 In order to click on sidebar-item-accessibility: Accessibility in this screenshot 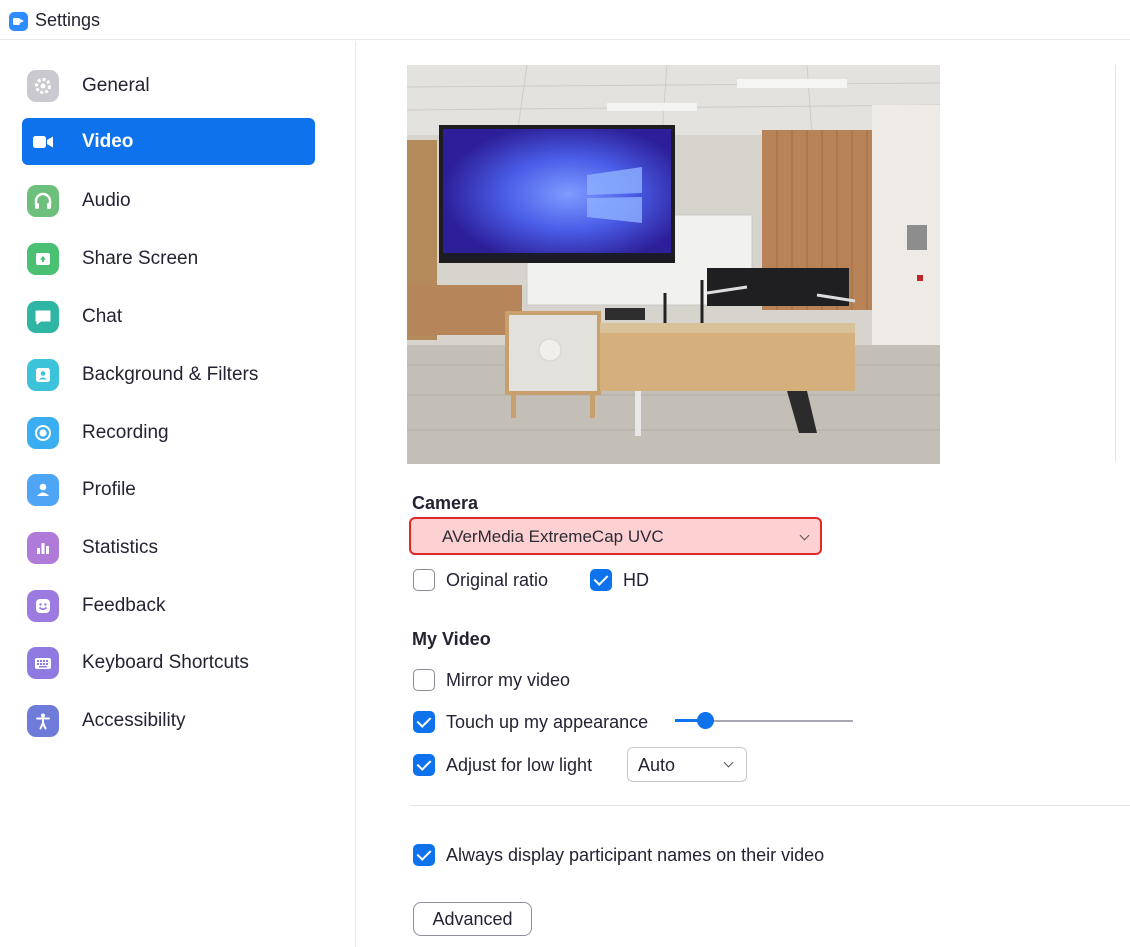, I will do `click(168, 720)`.